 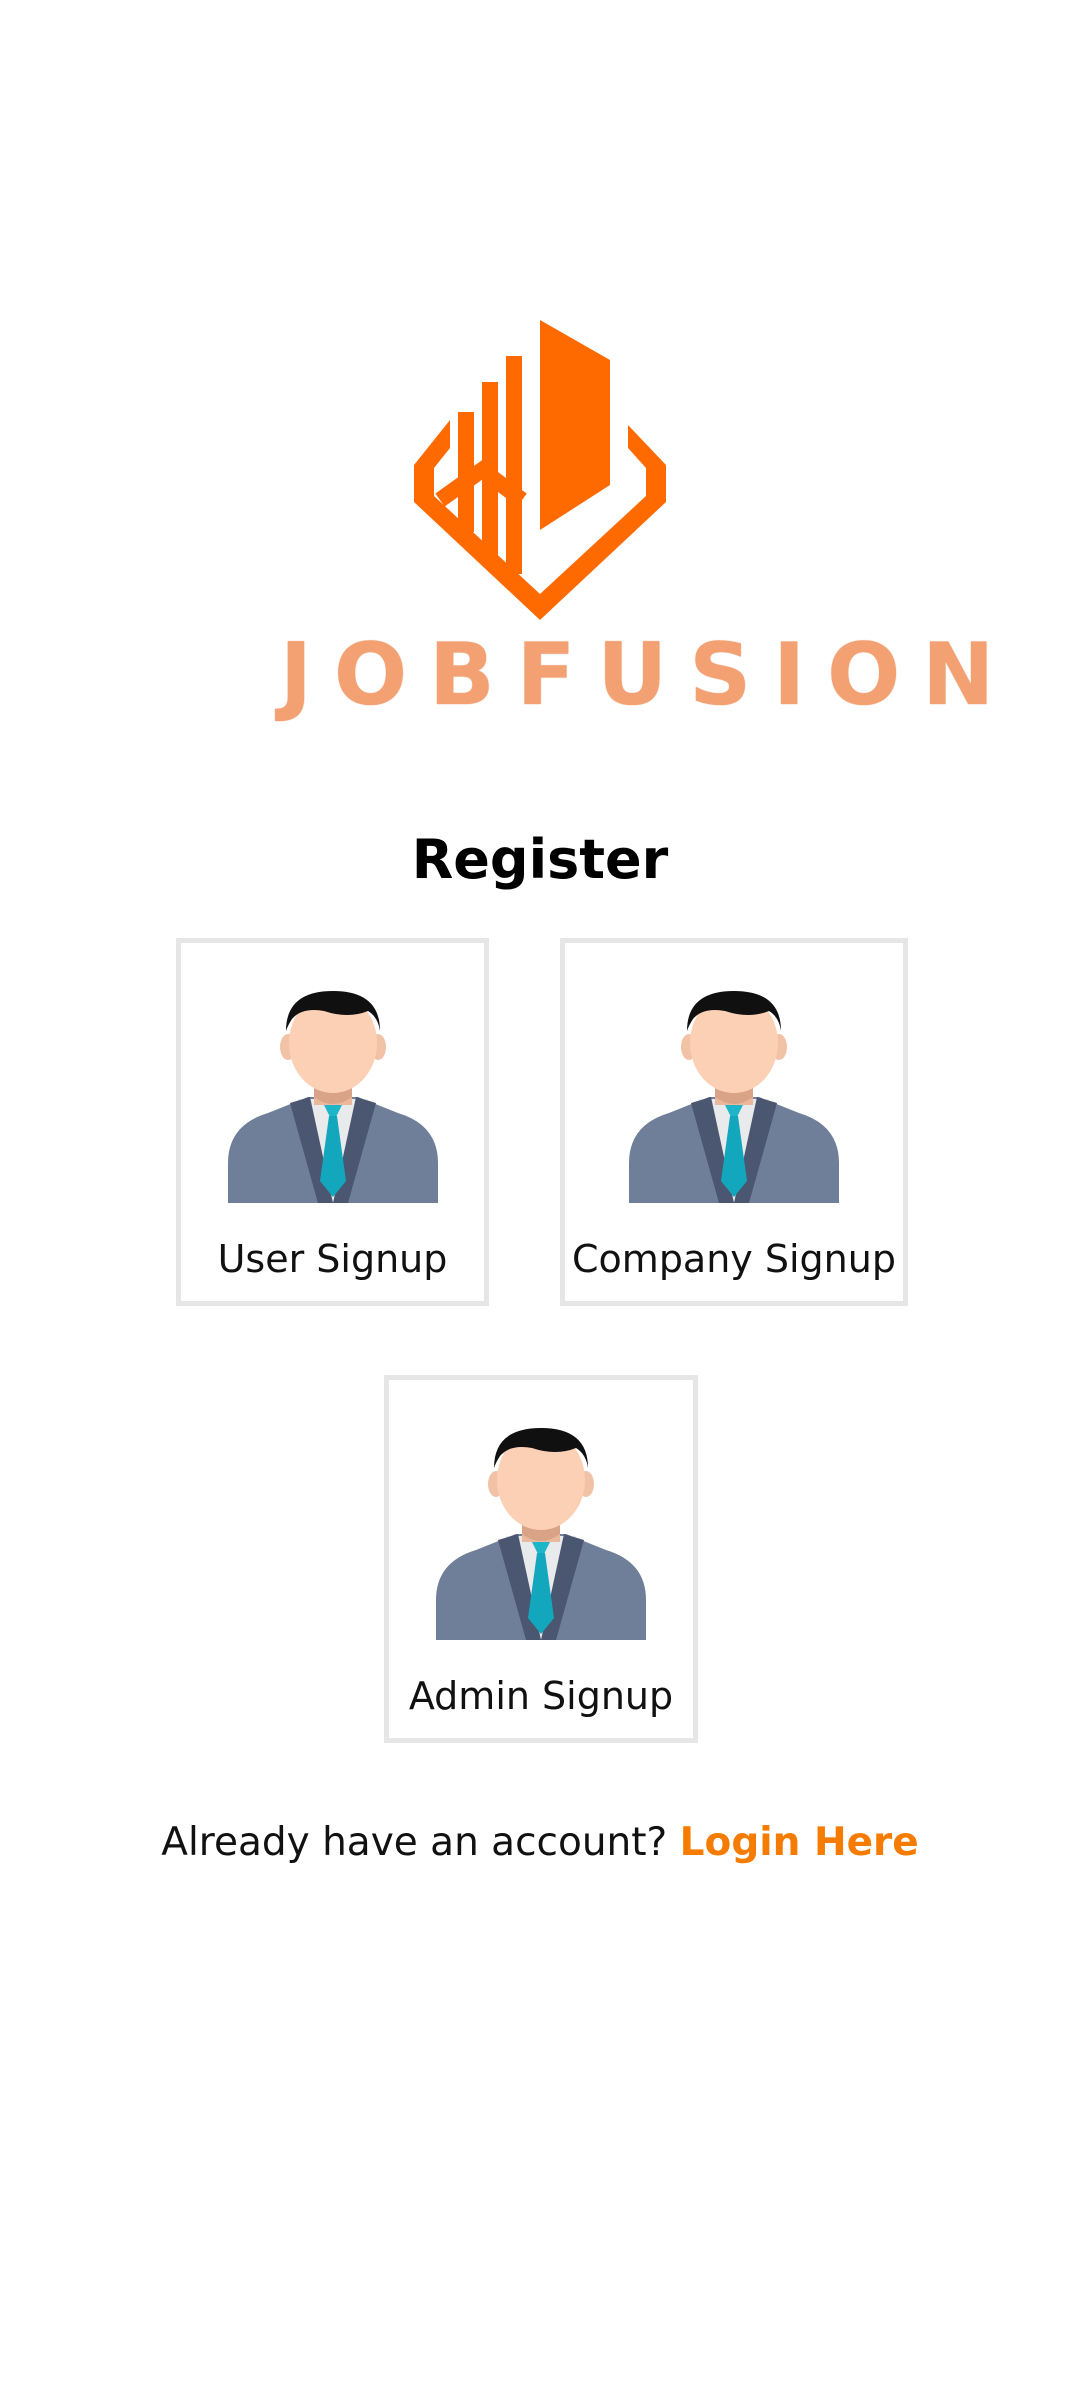 I want to click on login-prompt: Already have an account? Login Here, so click(x=540, y=1843).